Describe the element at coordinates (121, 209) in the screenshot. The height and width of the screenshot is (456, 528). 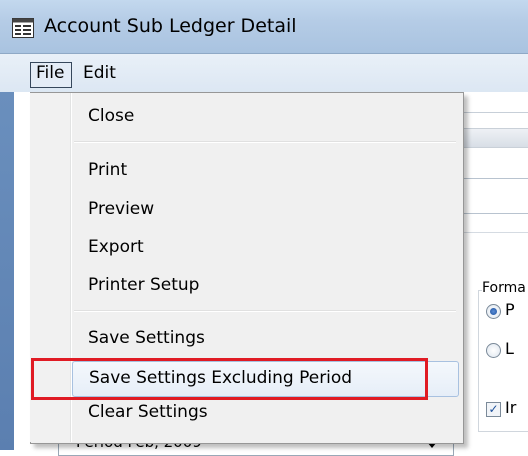
I see `menu-item-label: Preview` at that location.